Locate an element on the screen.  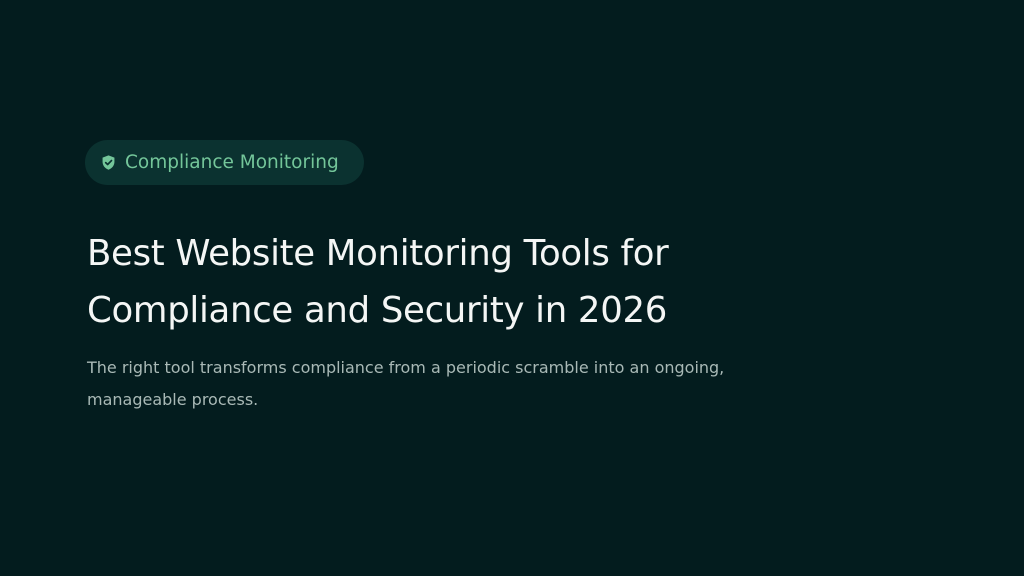
page-subtitle-line: manageable process. is located at coordinates (173, 399).